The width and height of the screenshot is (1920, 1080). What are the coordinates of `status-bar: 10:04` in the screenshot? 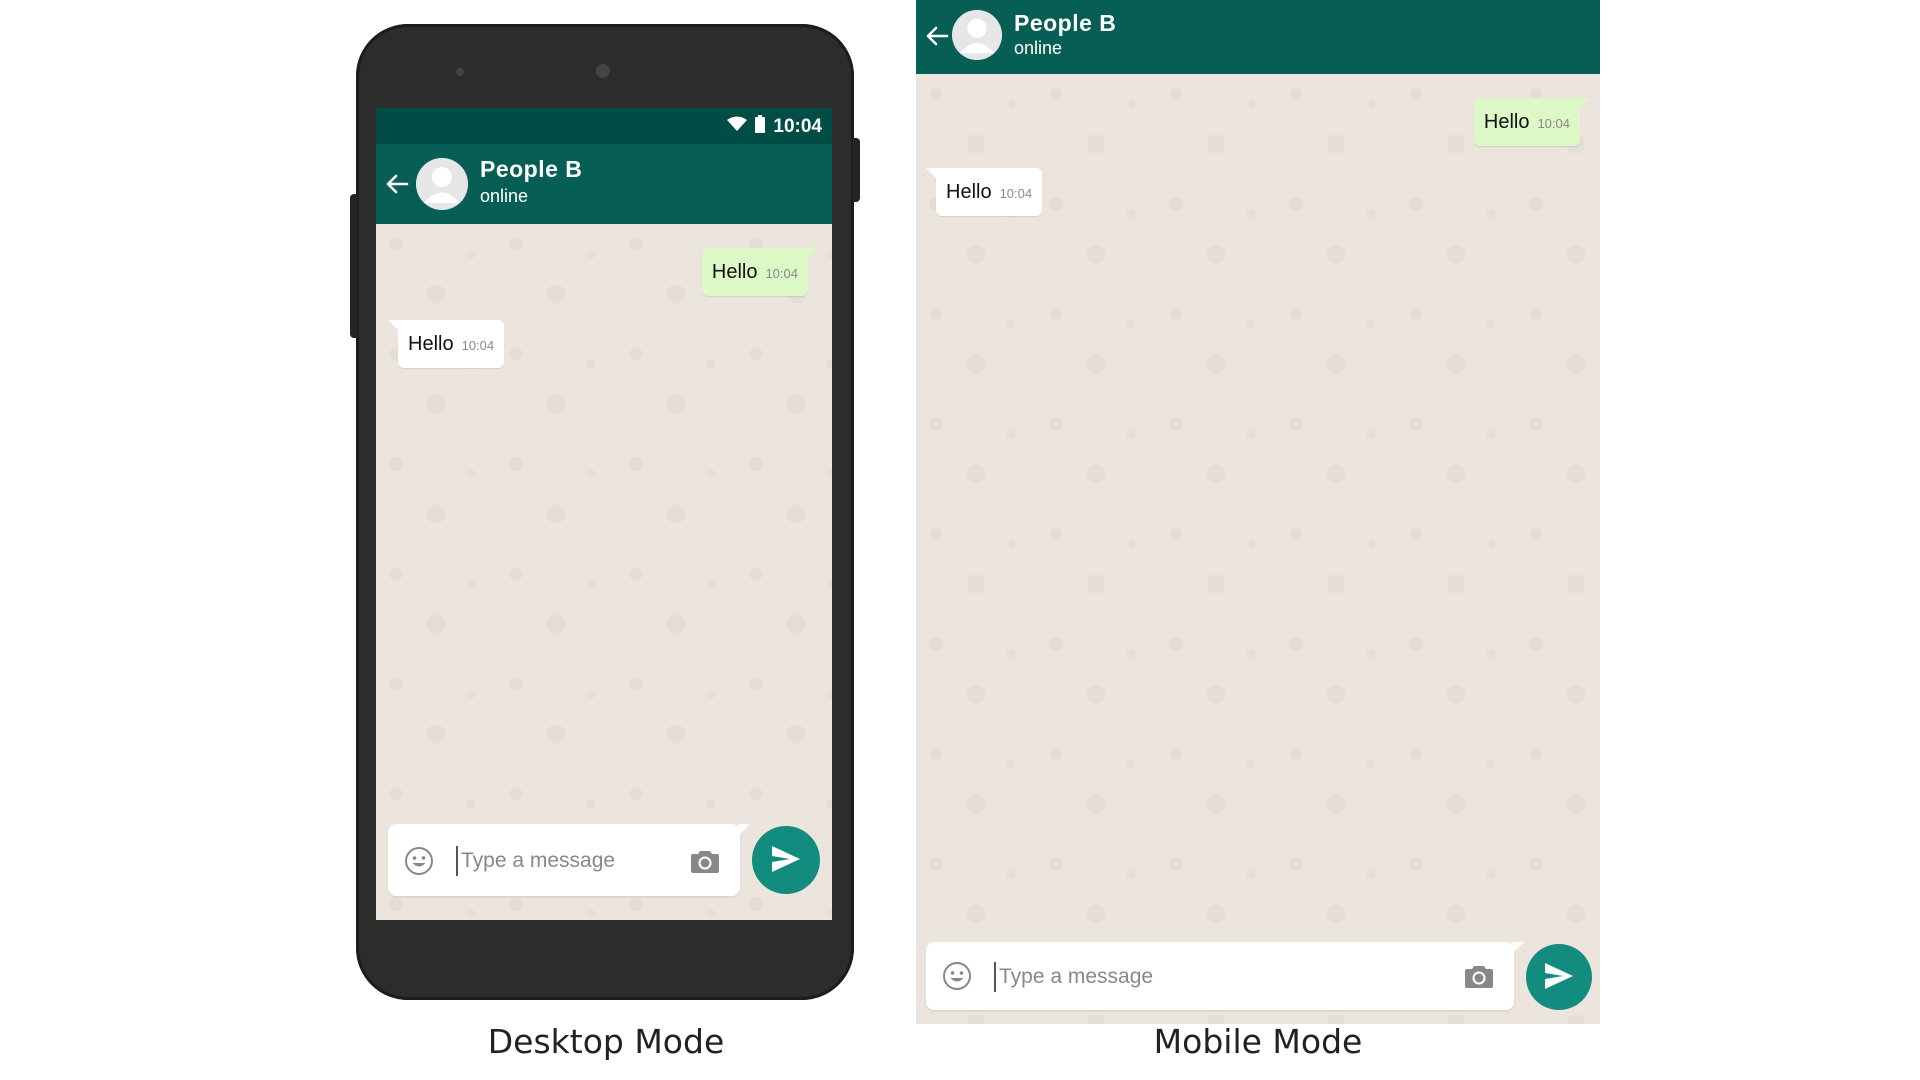 It's located at (604, 126).